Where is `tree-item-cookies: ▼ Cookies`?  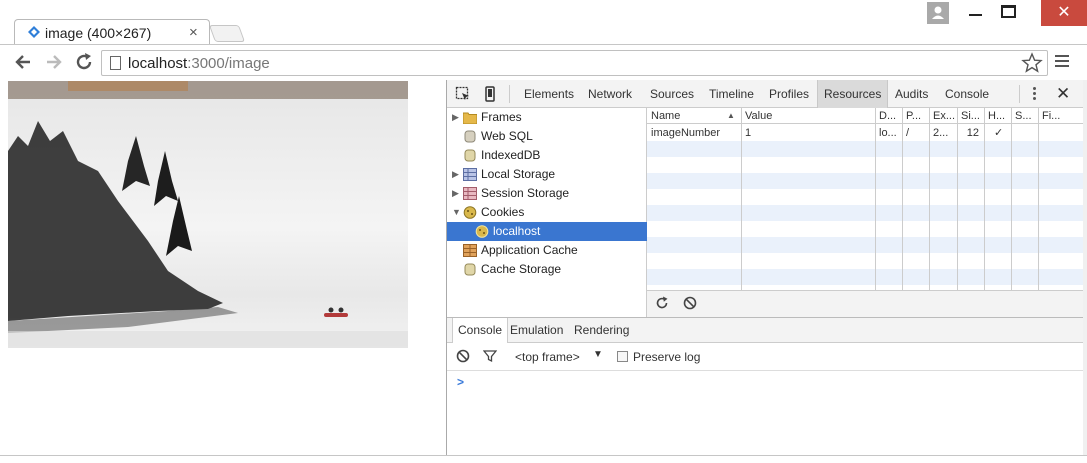 tree-item-cookies: ▼ Cookies is located at coordinates (547, 212).